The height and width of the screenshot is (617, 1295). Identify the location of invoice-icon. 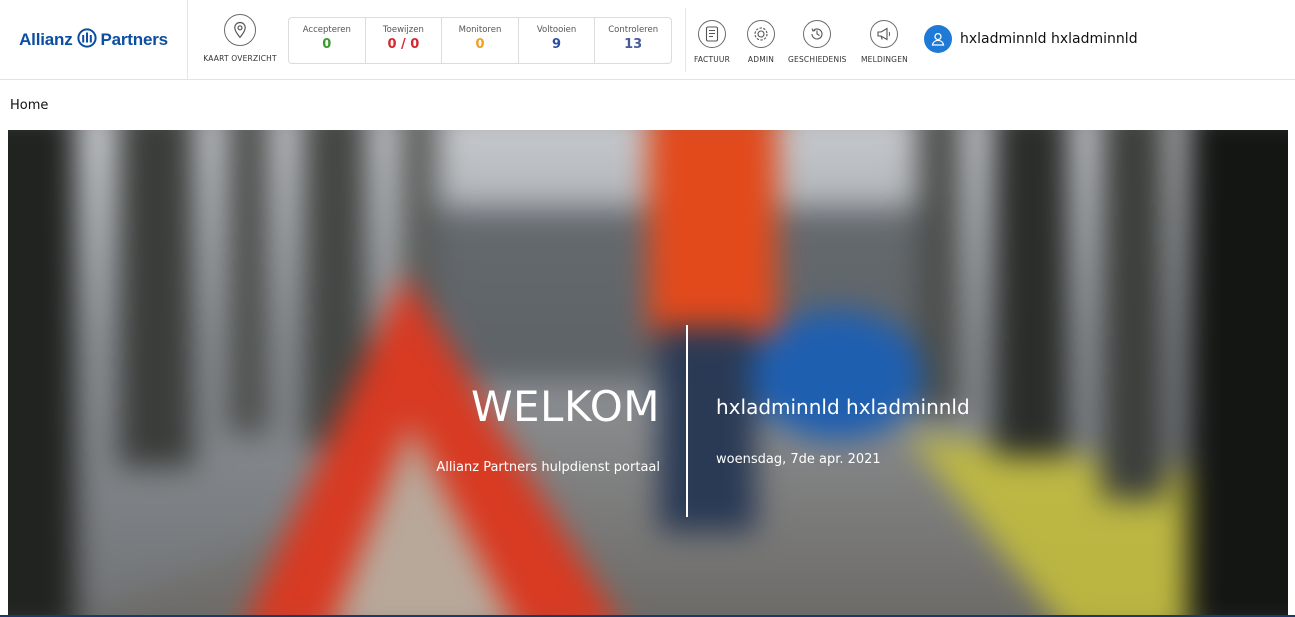
(712, 34).